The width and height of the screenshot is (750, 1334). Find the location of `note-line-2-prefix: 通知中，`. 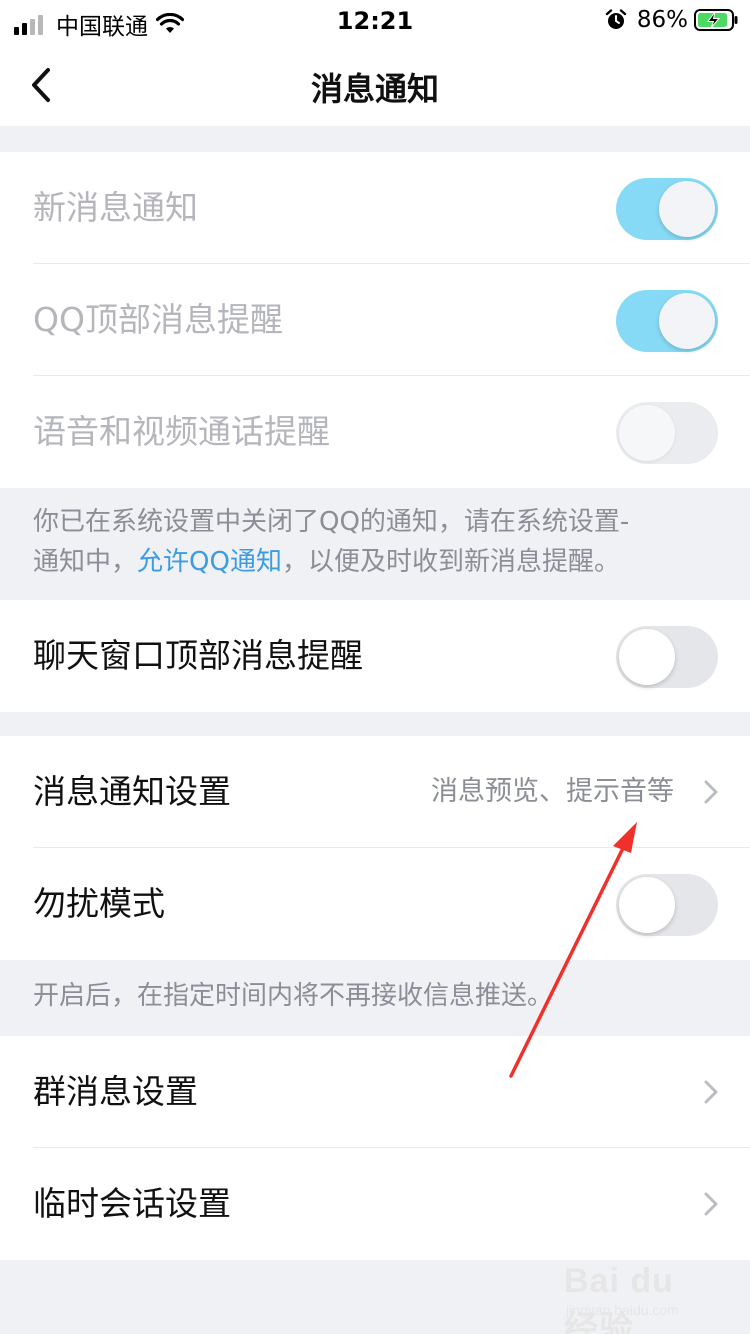

note-line-2-prefix: 通知中， is located at coordinates (85, 562).